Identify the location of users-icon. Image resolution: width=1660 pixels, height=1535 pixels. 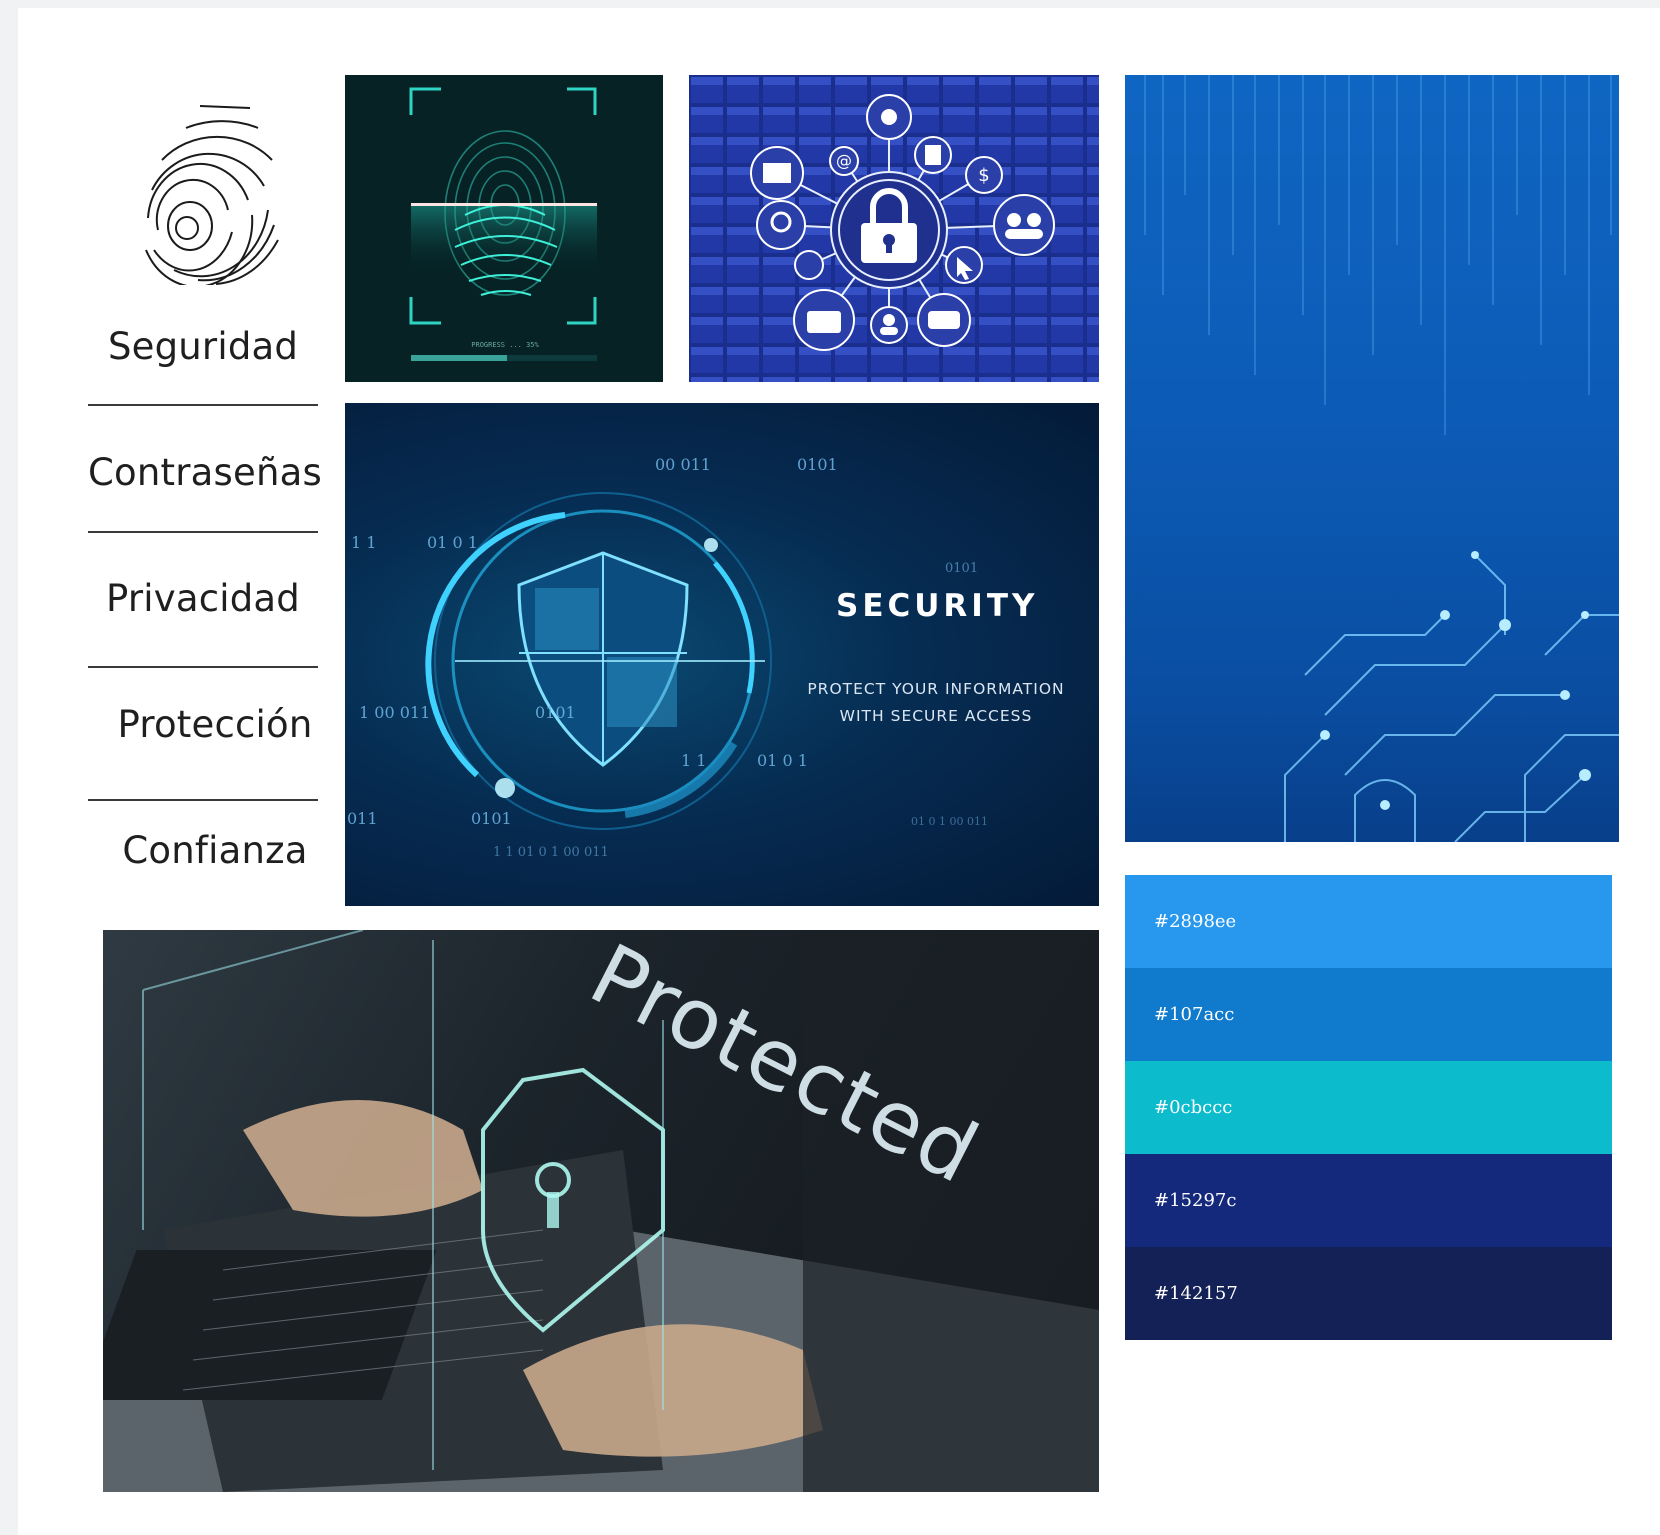
(1024, 225).